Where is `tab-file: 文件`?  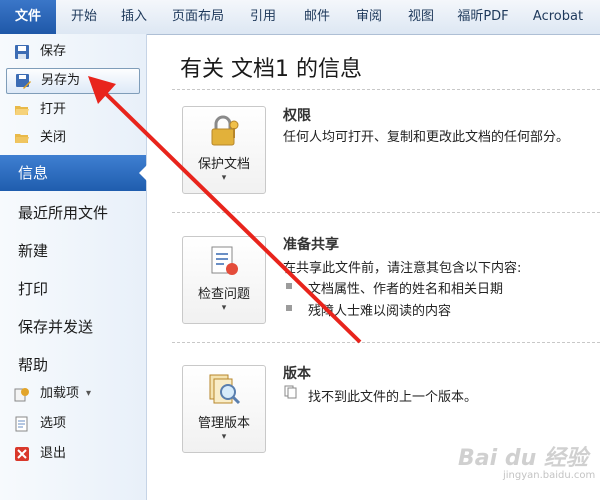 tab-file: 文件 is located at coordinates (28, 17).